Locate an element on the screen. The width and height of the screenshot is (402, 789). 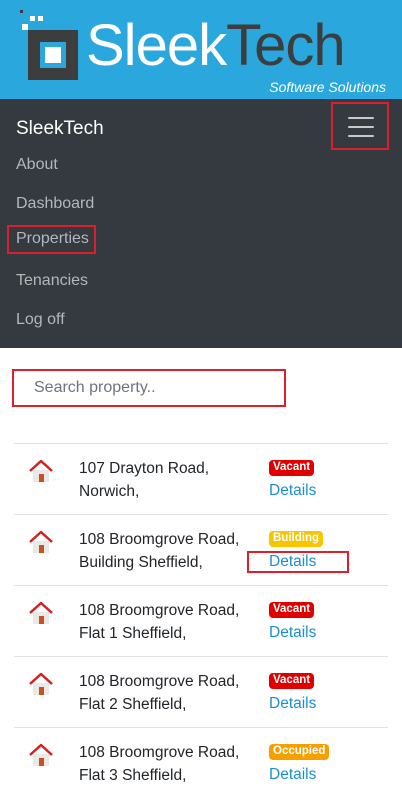
navbar-toggler-button is located at coordinates (360, 126).